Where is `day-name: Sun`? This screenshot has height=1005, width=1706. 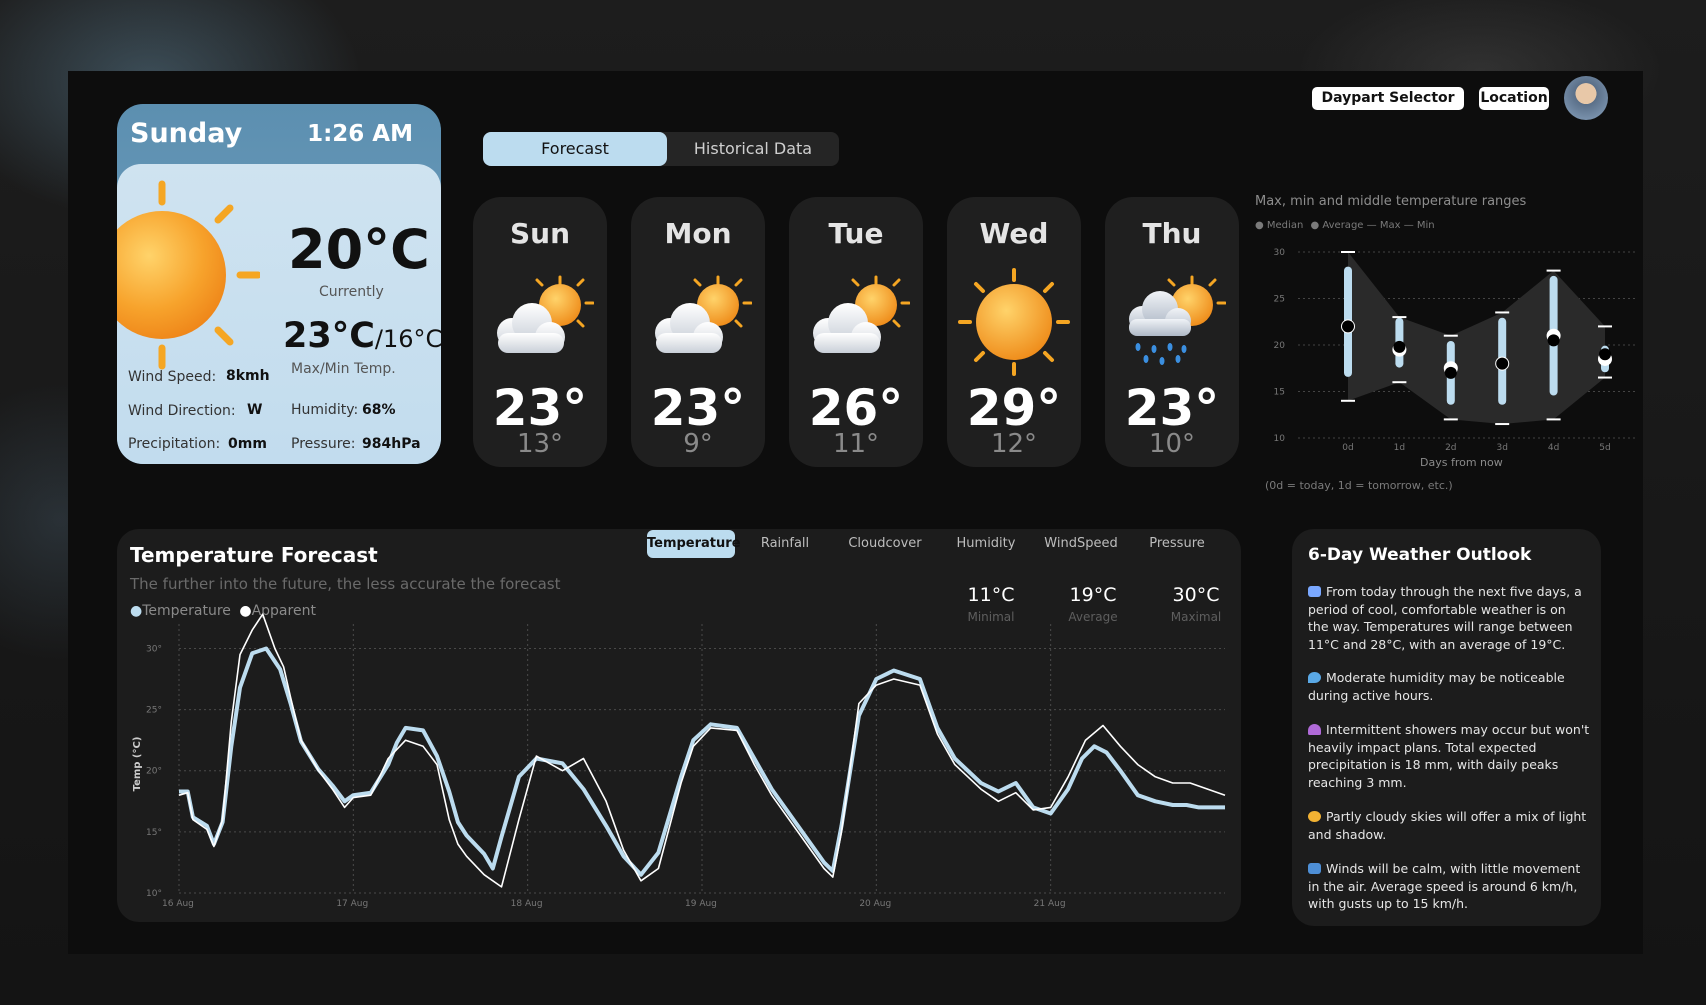
day-name: Sun is located at coordinates (540, 233).